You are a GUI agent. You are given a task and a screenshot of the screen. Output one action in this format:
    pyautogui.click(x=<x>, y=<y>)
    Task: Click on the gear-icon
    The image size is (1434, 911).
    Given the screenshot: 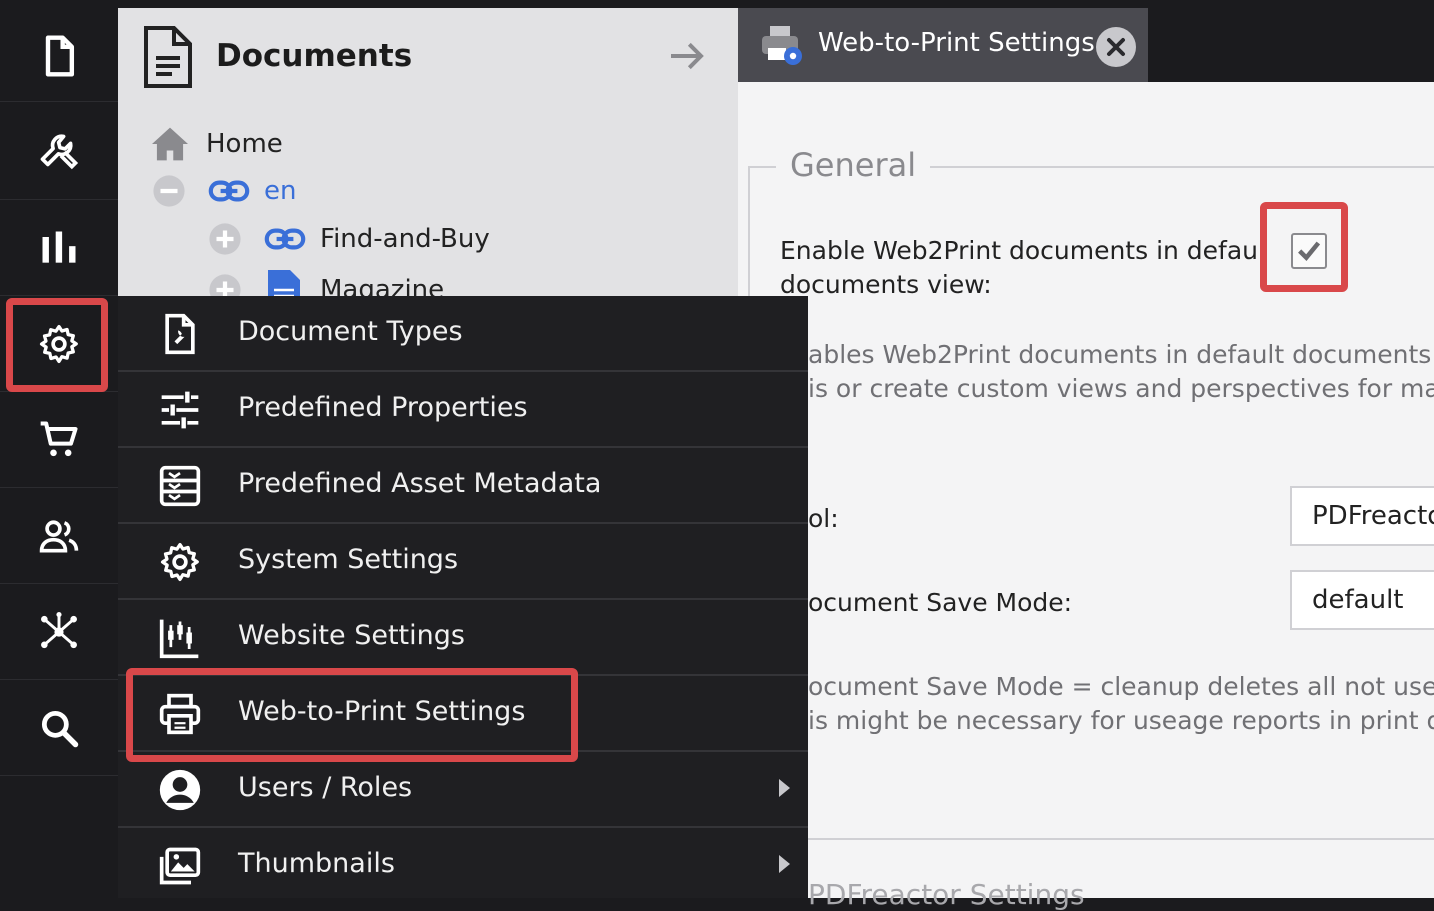 What is the action you would take?
    pyautogui.click(x=179, y=562)
    